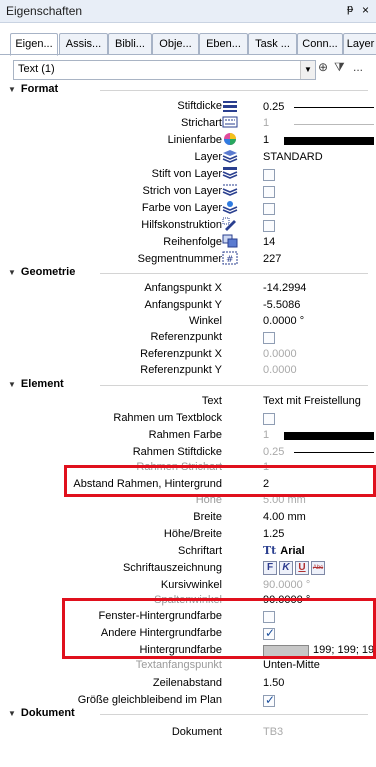 Image resolution: width=376 pixels, height=767 pixels. What do you see at coordinates (186, 174) in the screenshot?
I see `label-stift-von-layer: Stift von Layer` at bounding box center [186, 174].